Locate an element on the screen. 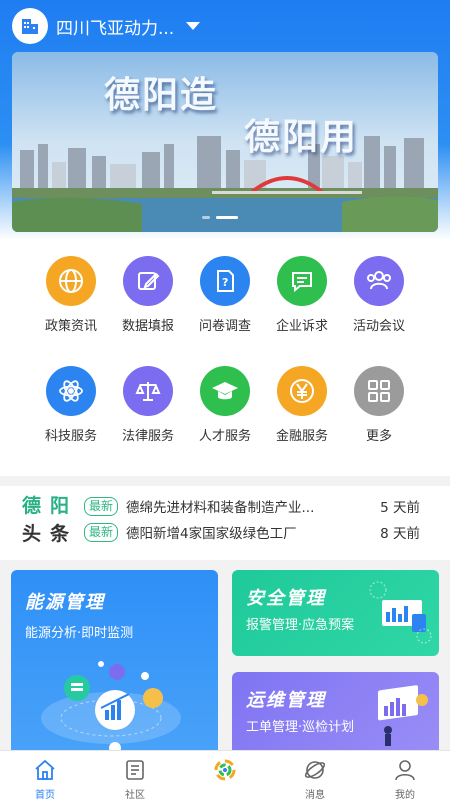 Image resolution: width=450 pixels, height=800 pixels. service-label: 更多 is located at coordinates (378, 436).